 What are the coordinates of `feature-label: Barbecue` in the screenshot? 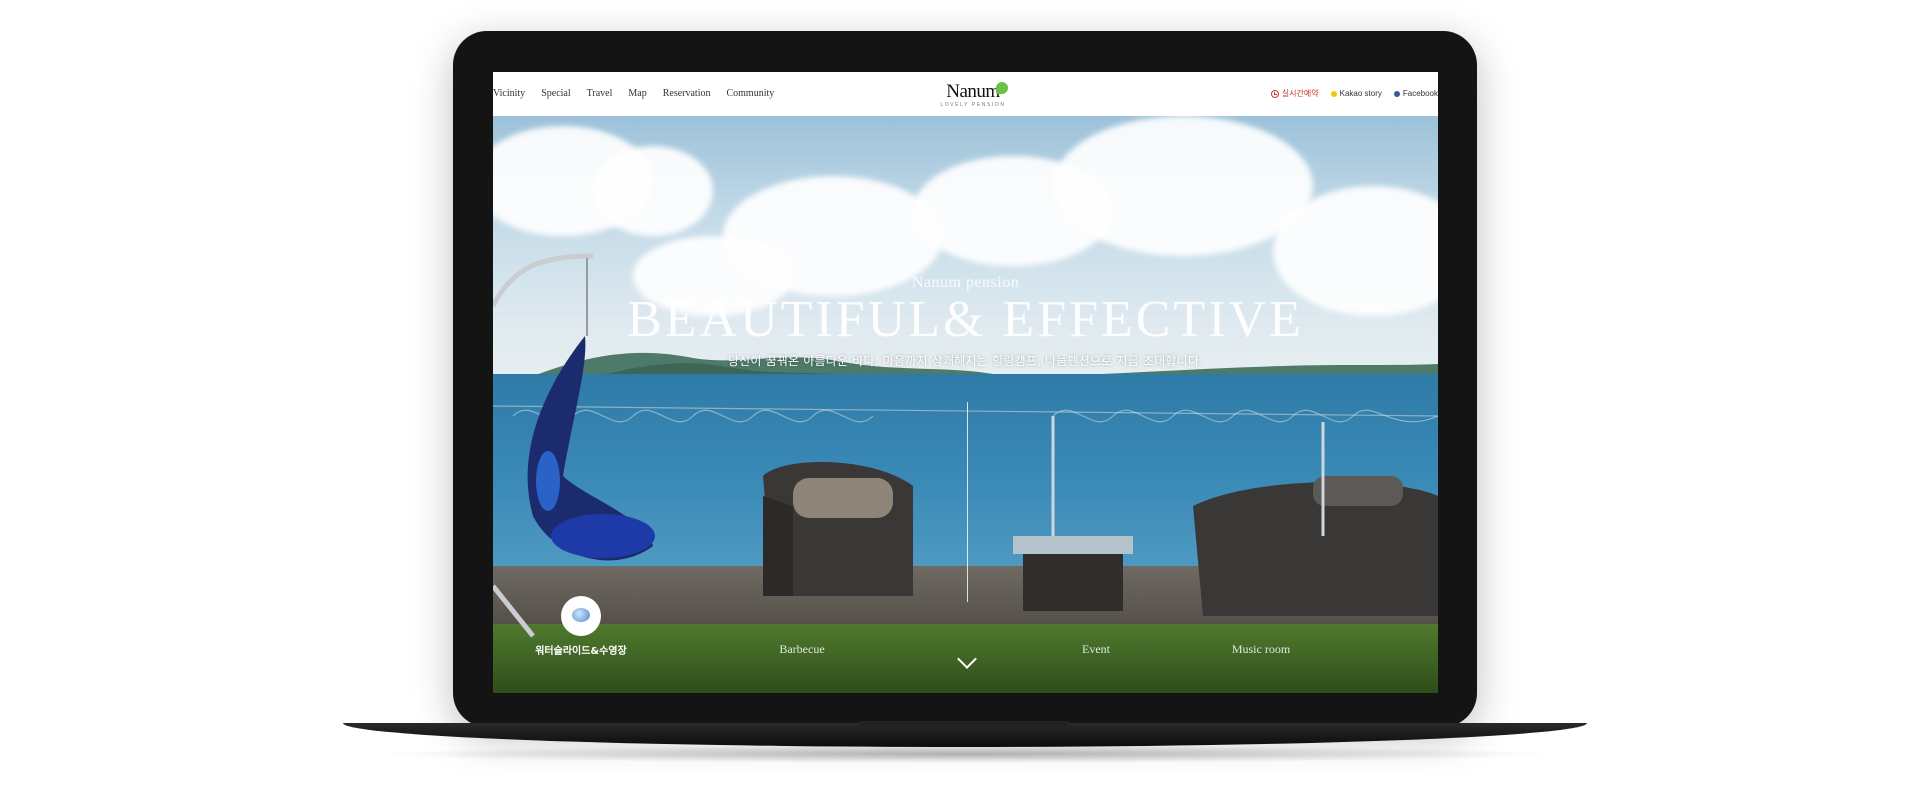 It's located at (802, 649).